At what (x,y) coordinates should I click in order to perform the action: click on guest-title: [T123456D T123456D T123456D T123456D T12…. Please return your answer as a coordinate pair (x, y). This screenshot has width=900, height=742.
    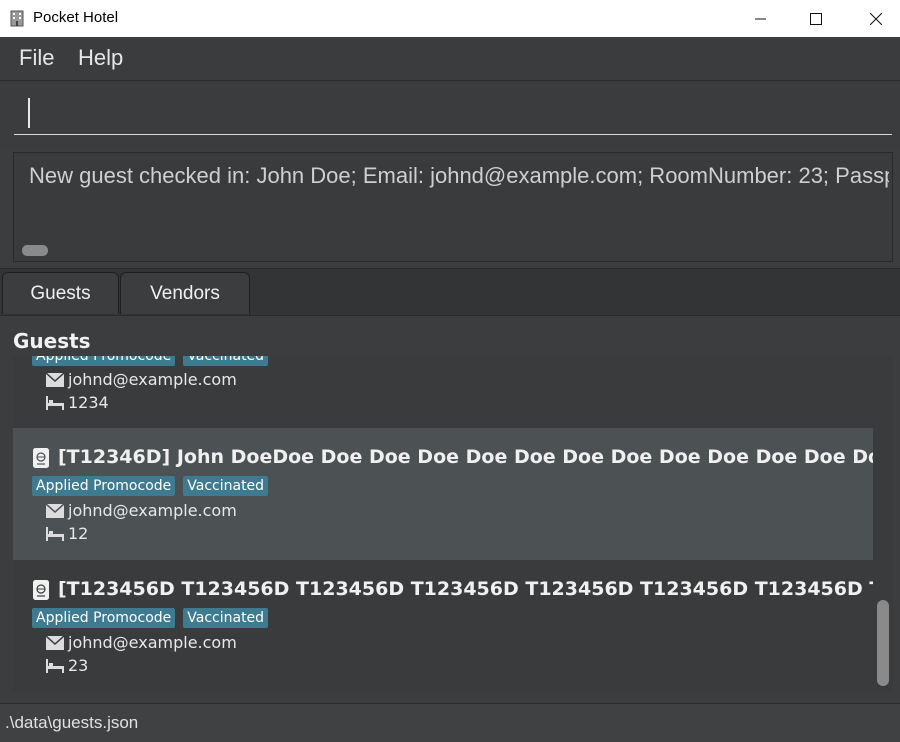
    Looking at the image, I should click on (465, 589).